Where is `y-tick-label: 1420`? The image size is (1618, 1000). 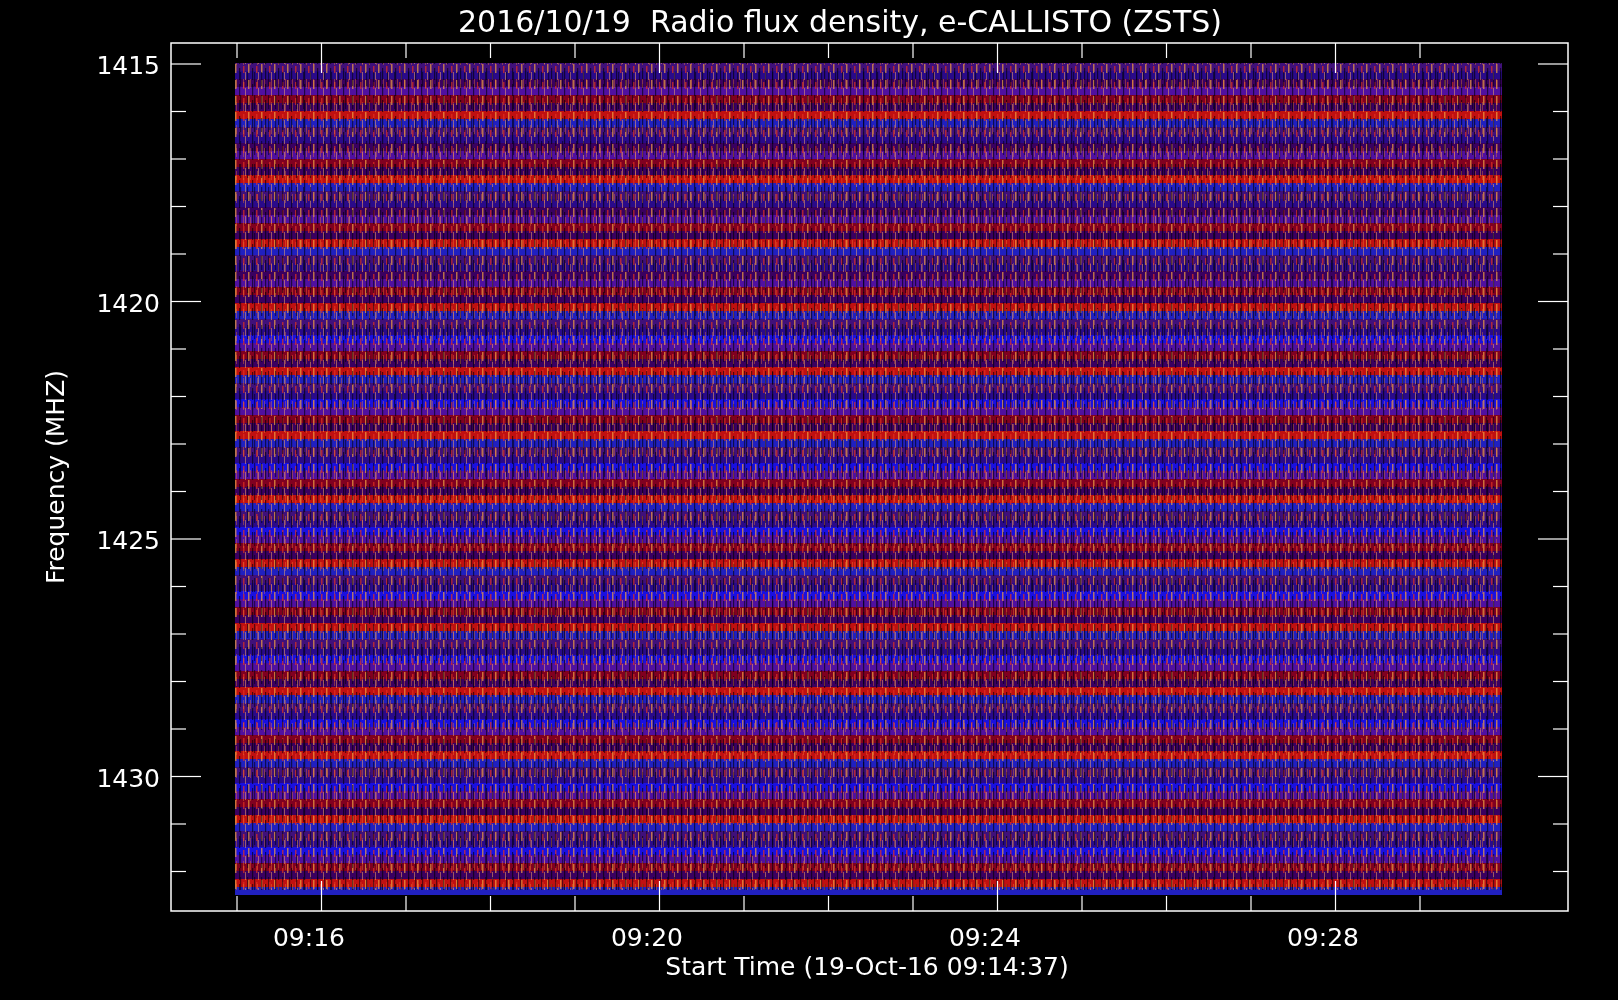 y-tick-label: 1420 is located at coordinates (128, 303).